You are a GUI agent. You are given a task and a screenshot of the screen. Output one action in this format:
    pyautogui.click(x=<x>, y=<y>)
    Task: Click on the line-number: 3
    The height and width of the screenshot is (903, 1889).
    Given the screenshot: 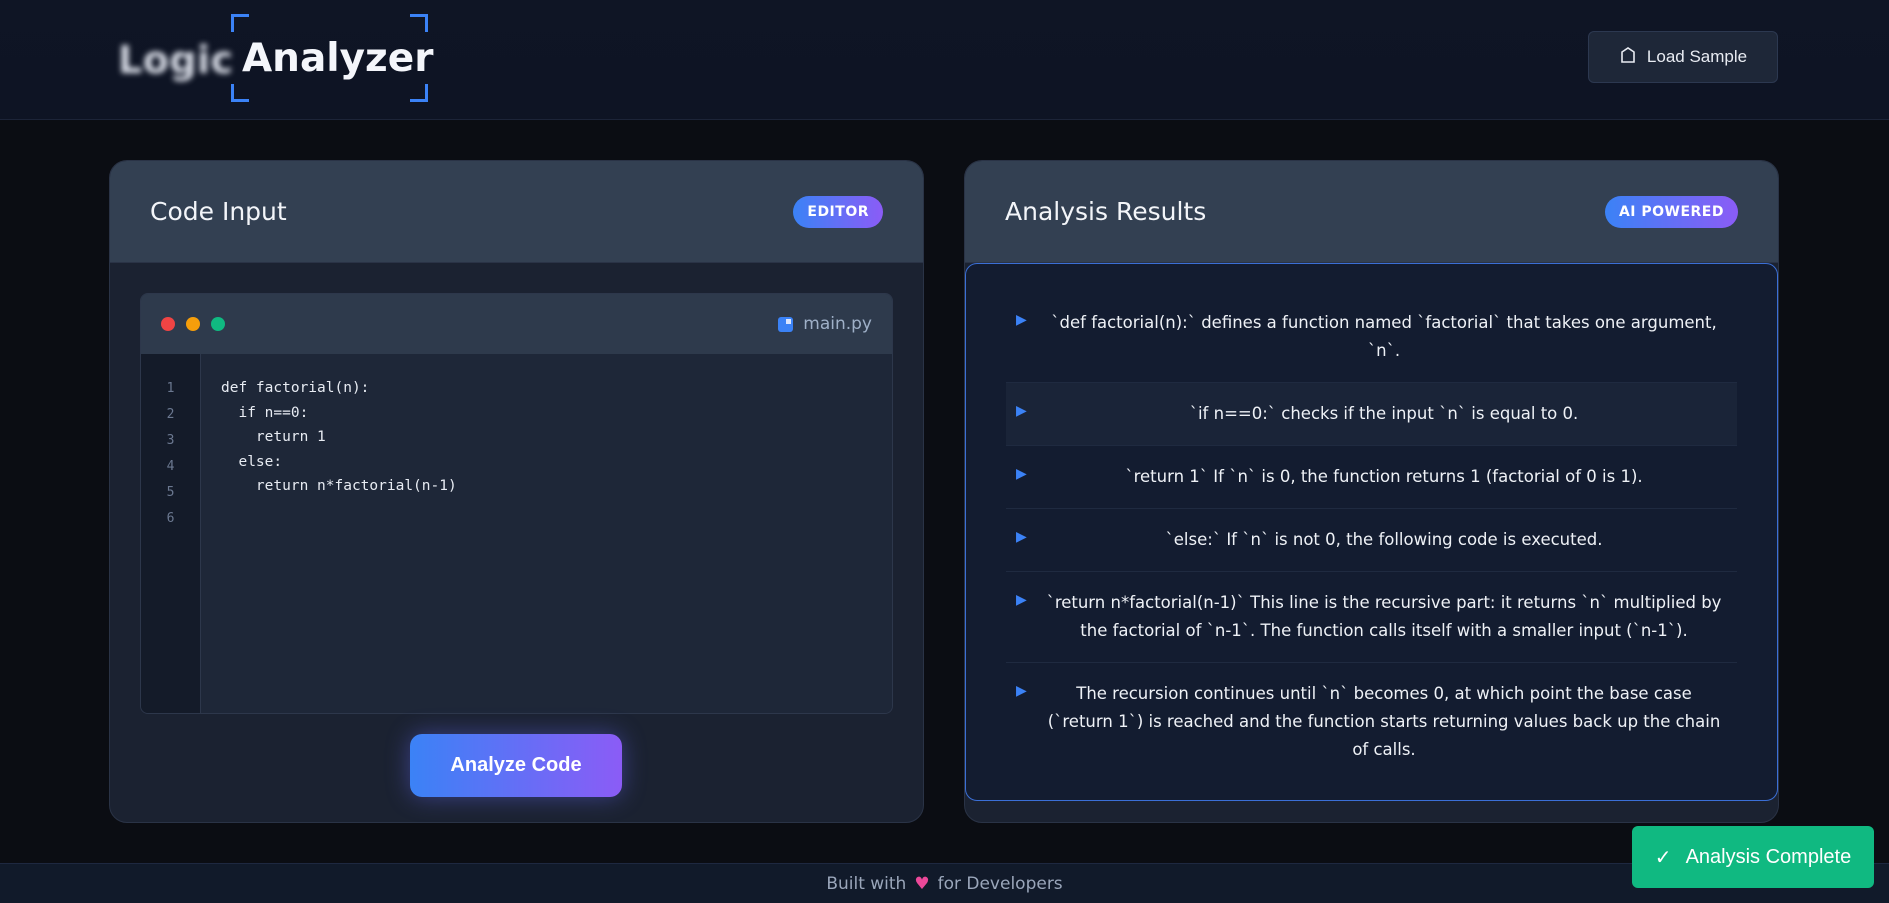 What is the action you would take?
    pyautogui.click(x=170, y=440)
    